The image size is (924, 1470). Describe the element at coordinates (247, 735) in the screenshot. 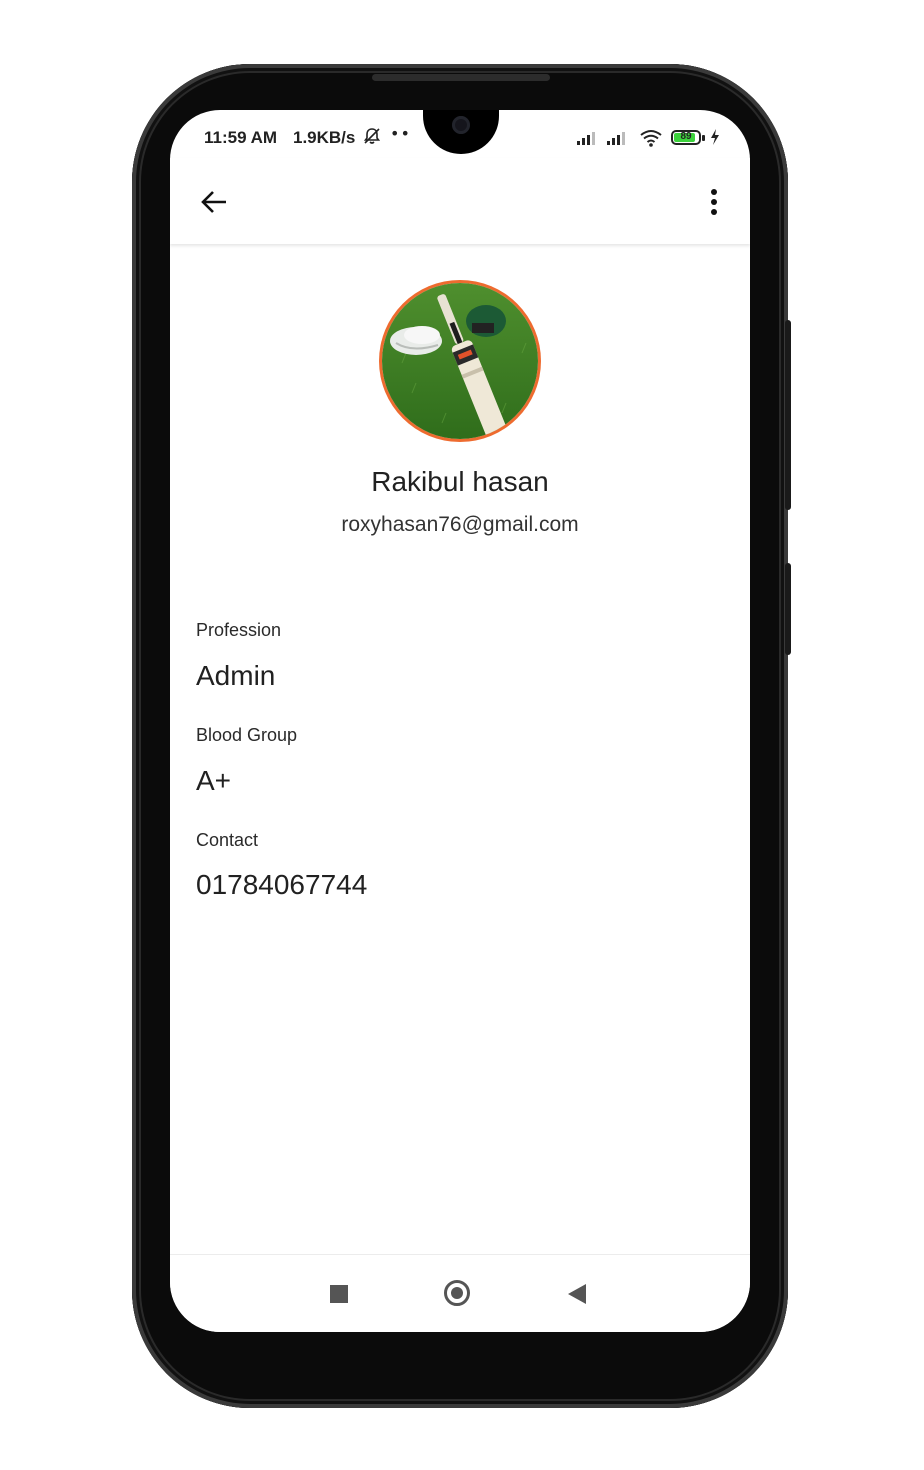

I see `field-label-blood-group: Blood Group` at that location.